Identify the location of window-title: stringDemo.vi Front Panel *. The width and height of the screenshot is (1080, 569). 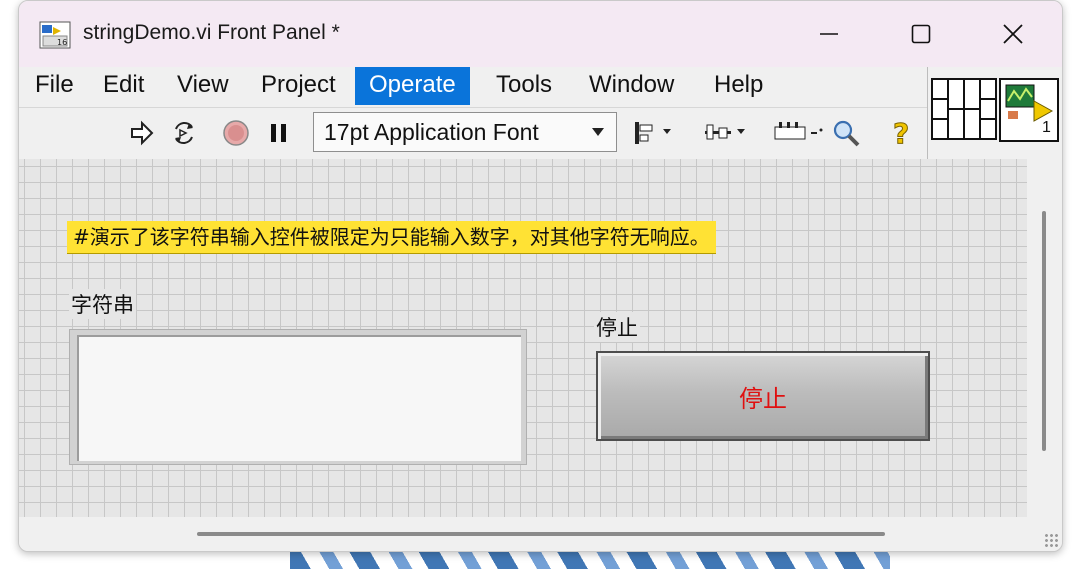
(211, 32).